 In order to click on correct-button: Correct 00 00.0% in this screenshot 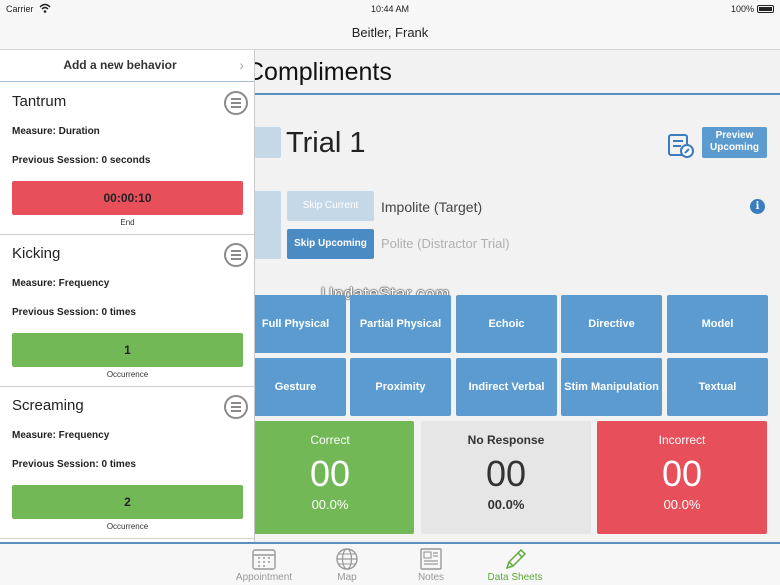, I will do `click(330, 477)`.